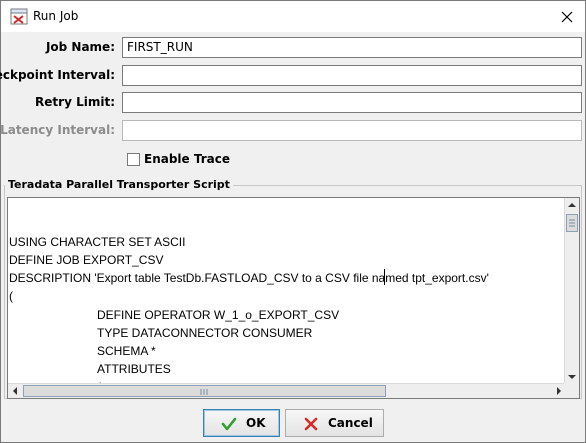 This screenshot has width=586, height=443. I want to click on checkpoint-interval-field, so click(352, 75).